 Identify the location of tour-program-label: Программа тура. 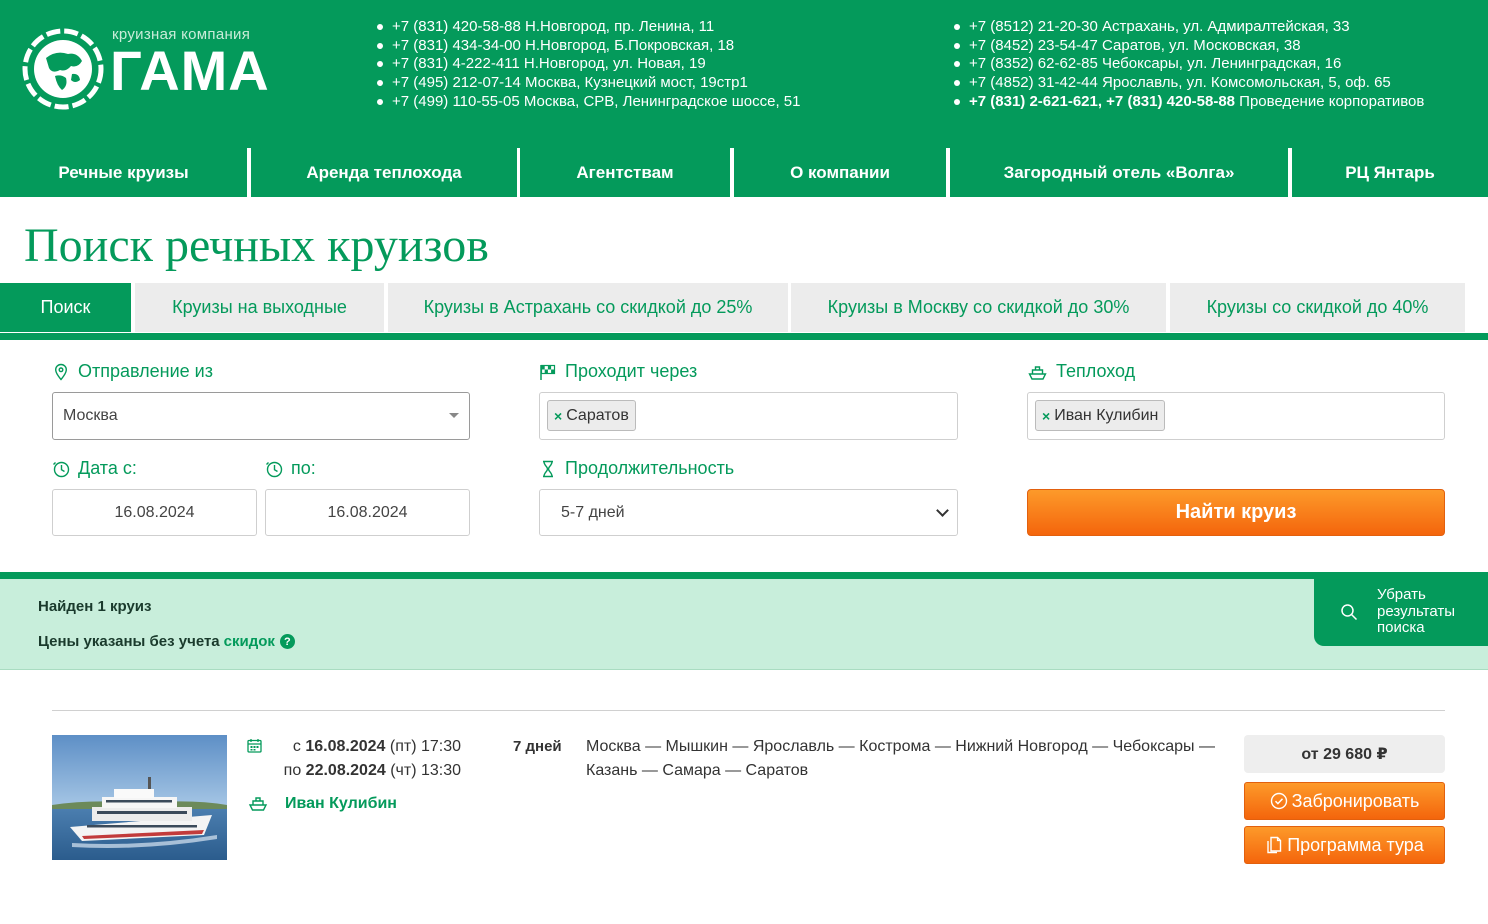
(1355, 844).